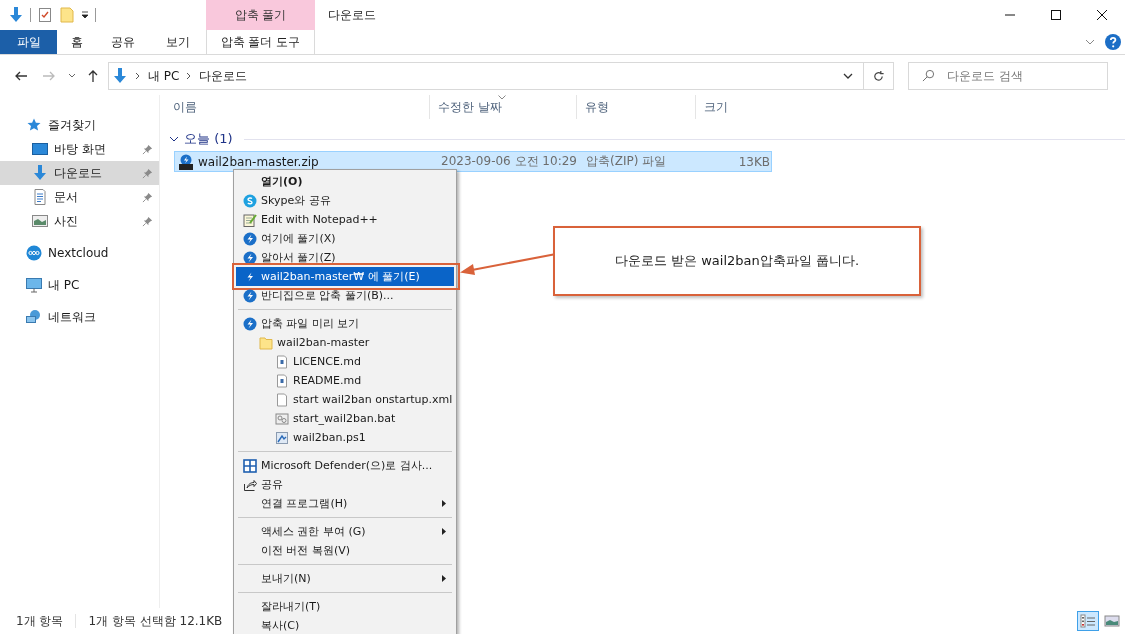  I want to click on callout-text: 다운로드 받은 wail2ban압축파일 풉니다., so click(737, 261).